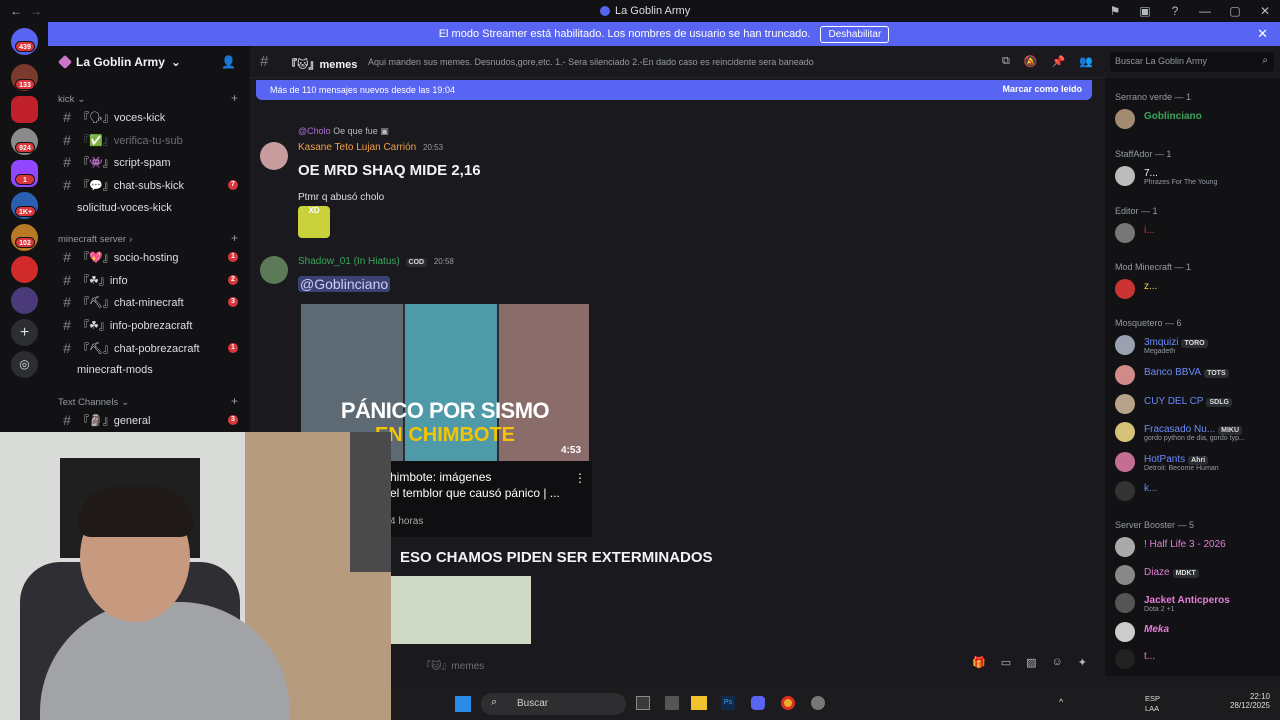 The height and width of the screenshot is (720, 1280). What do you see at coordinates (1197, 548) in the screenshot?
I see `member-item: ! Half Life 3 - 2026` at bounding box center [1197, 548].